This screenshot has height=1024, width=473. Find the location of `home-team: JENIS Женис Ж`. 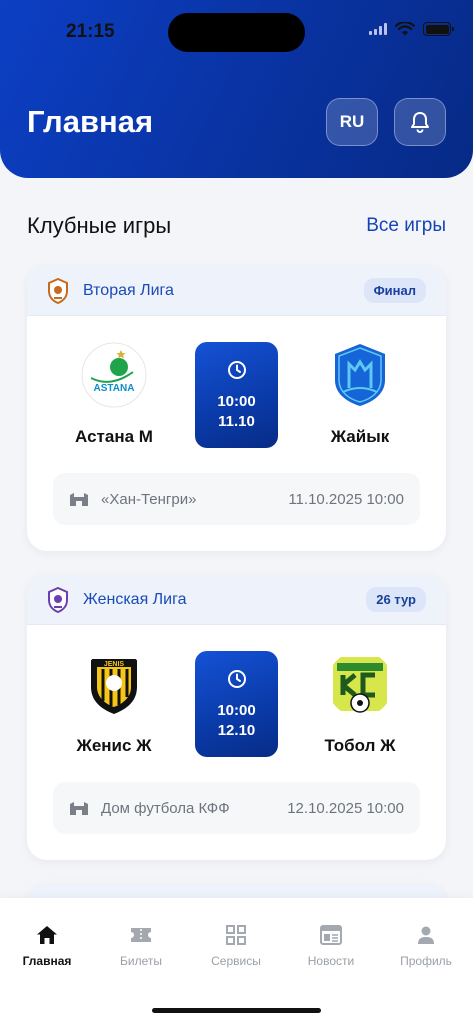

home-team: JENIS Женис Ж is located at coordinates (114, 703).